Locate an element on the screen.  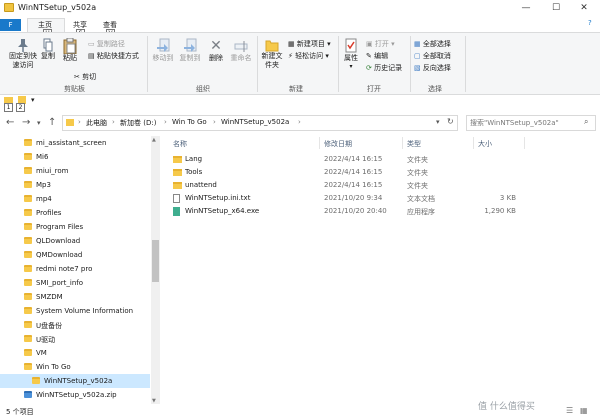
refresh-icon: ↻ is located at coordinates (450, 121).